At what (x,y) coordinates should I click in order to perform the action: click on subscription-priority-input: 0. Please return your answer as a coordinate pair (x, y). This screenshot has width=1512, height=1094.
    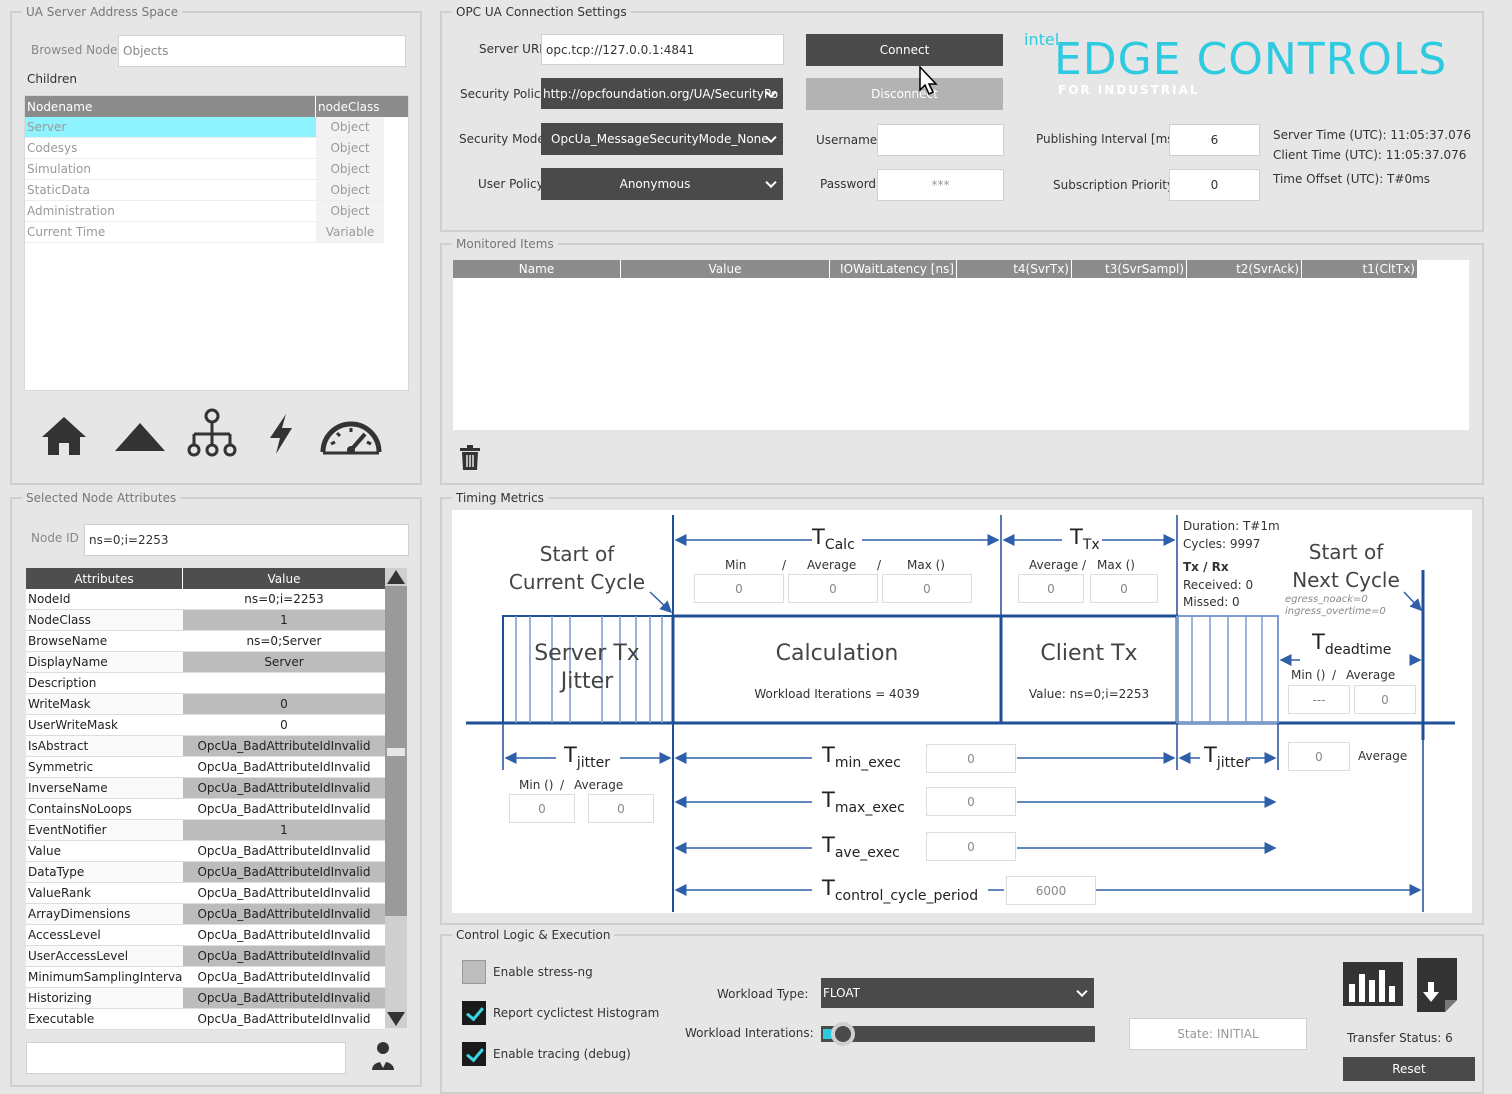
    Looking at the image, I should click on (1214, 185).